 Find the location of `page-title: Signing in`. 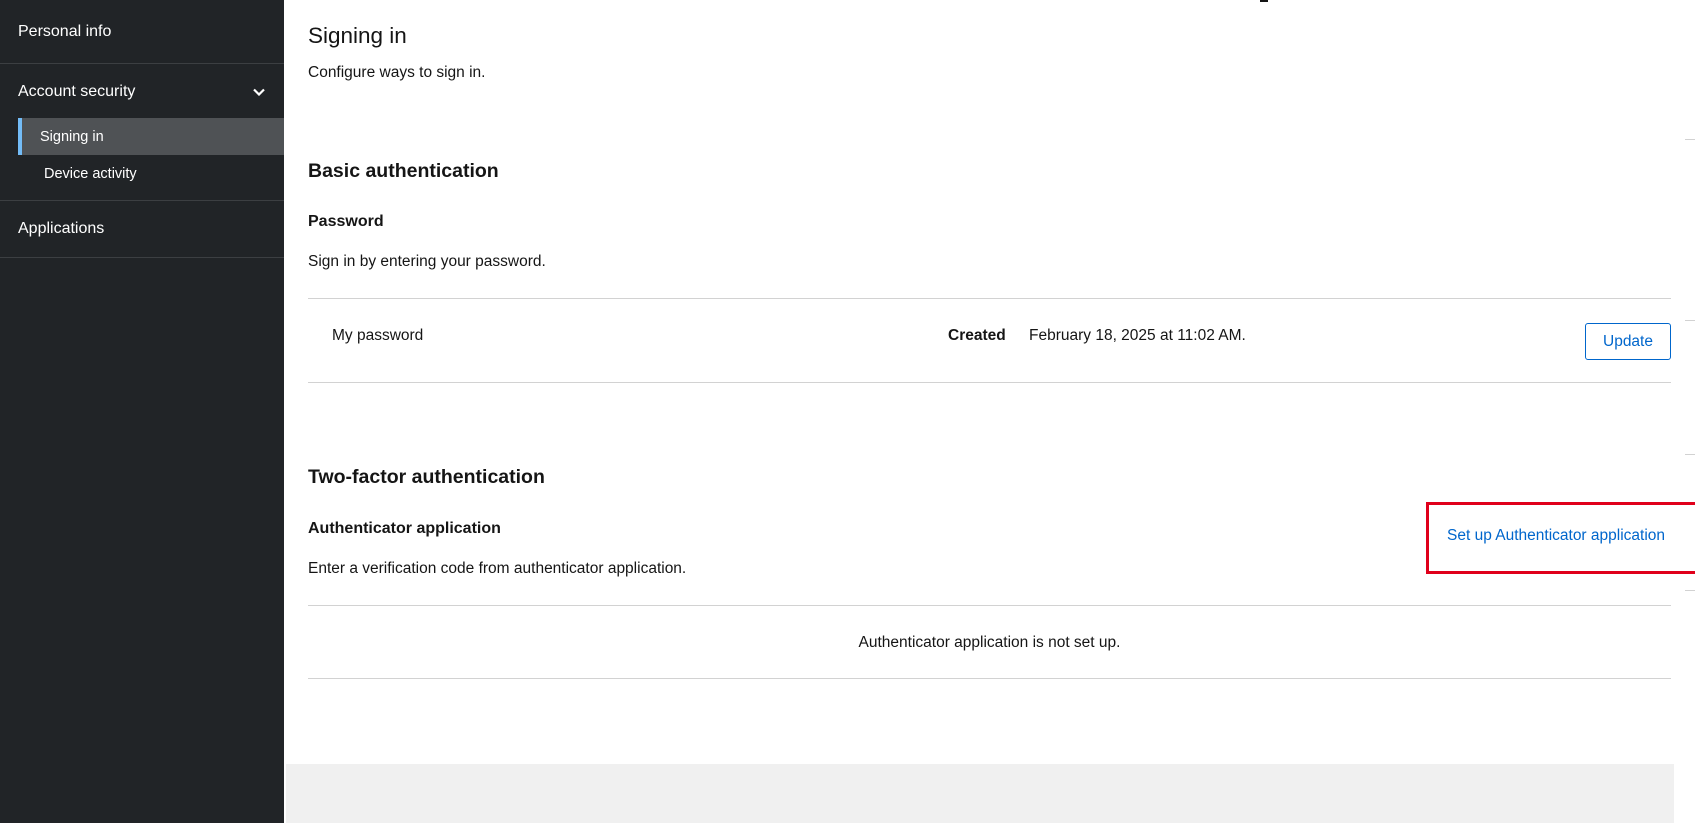

page-title: Signing in is located at coordinates (357, 35).